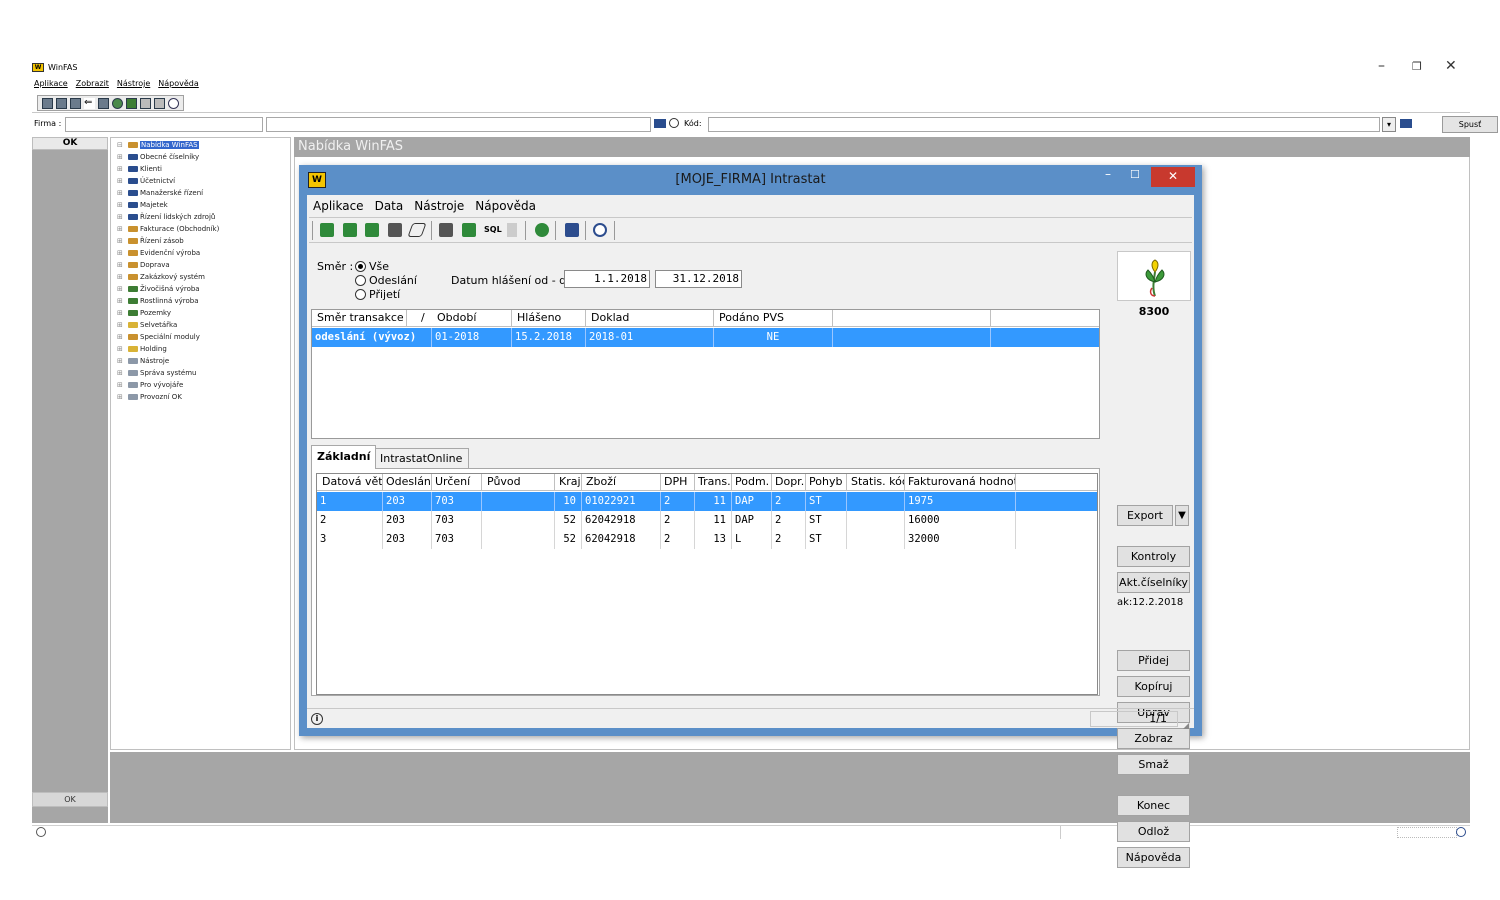 This screenshot has height=900, width=1500. What do you see at coordinates (1186, 725) in the screenshot?
I see `resize-grip-icon: ◢` at bounding box center [1186, 725].